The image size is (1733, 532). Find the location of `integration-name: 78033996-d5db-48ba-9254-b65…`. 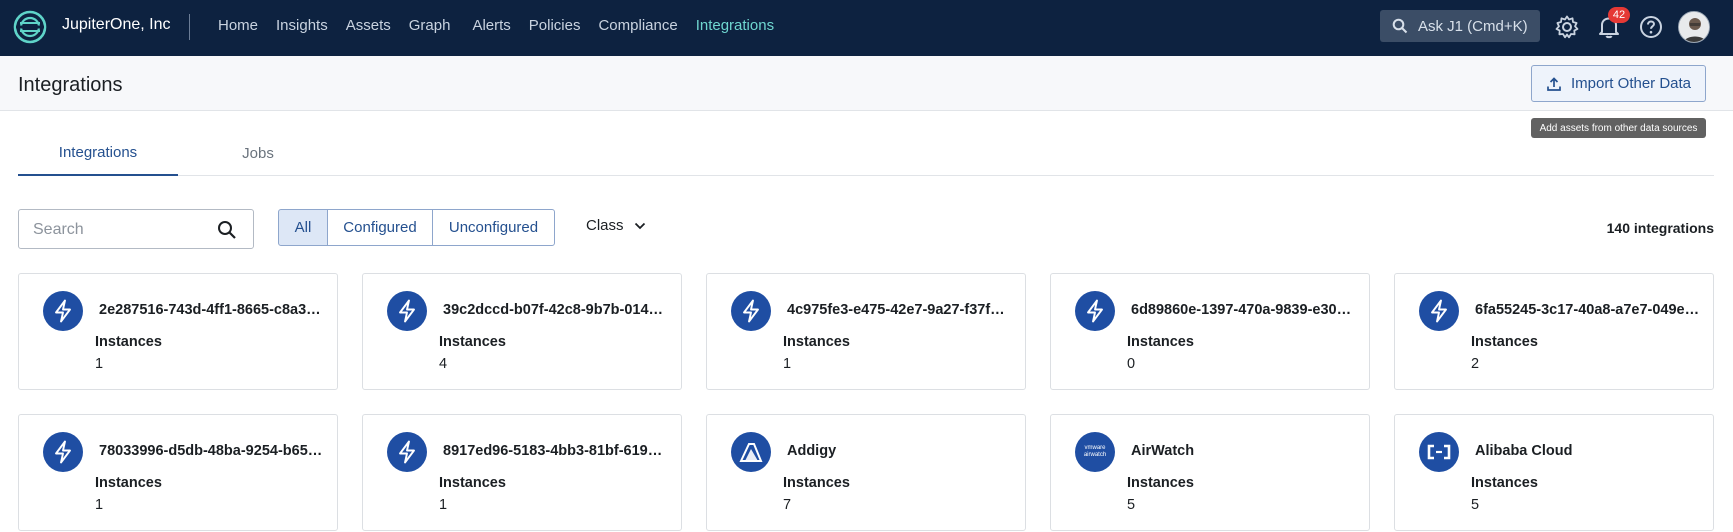

integration-name: 78033996-d5db-48ba-9254-b65… is located at coordinates (211, 451).